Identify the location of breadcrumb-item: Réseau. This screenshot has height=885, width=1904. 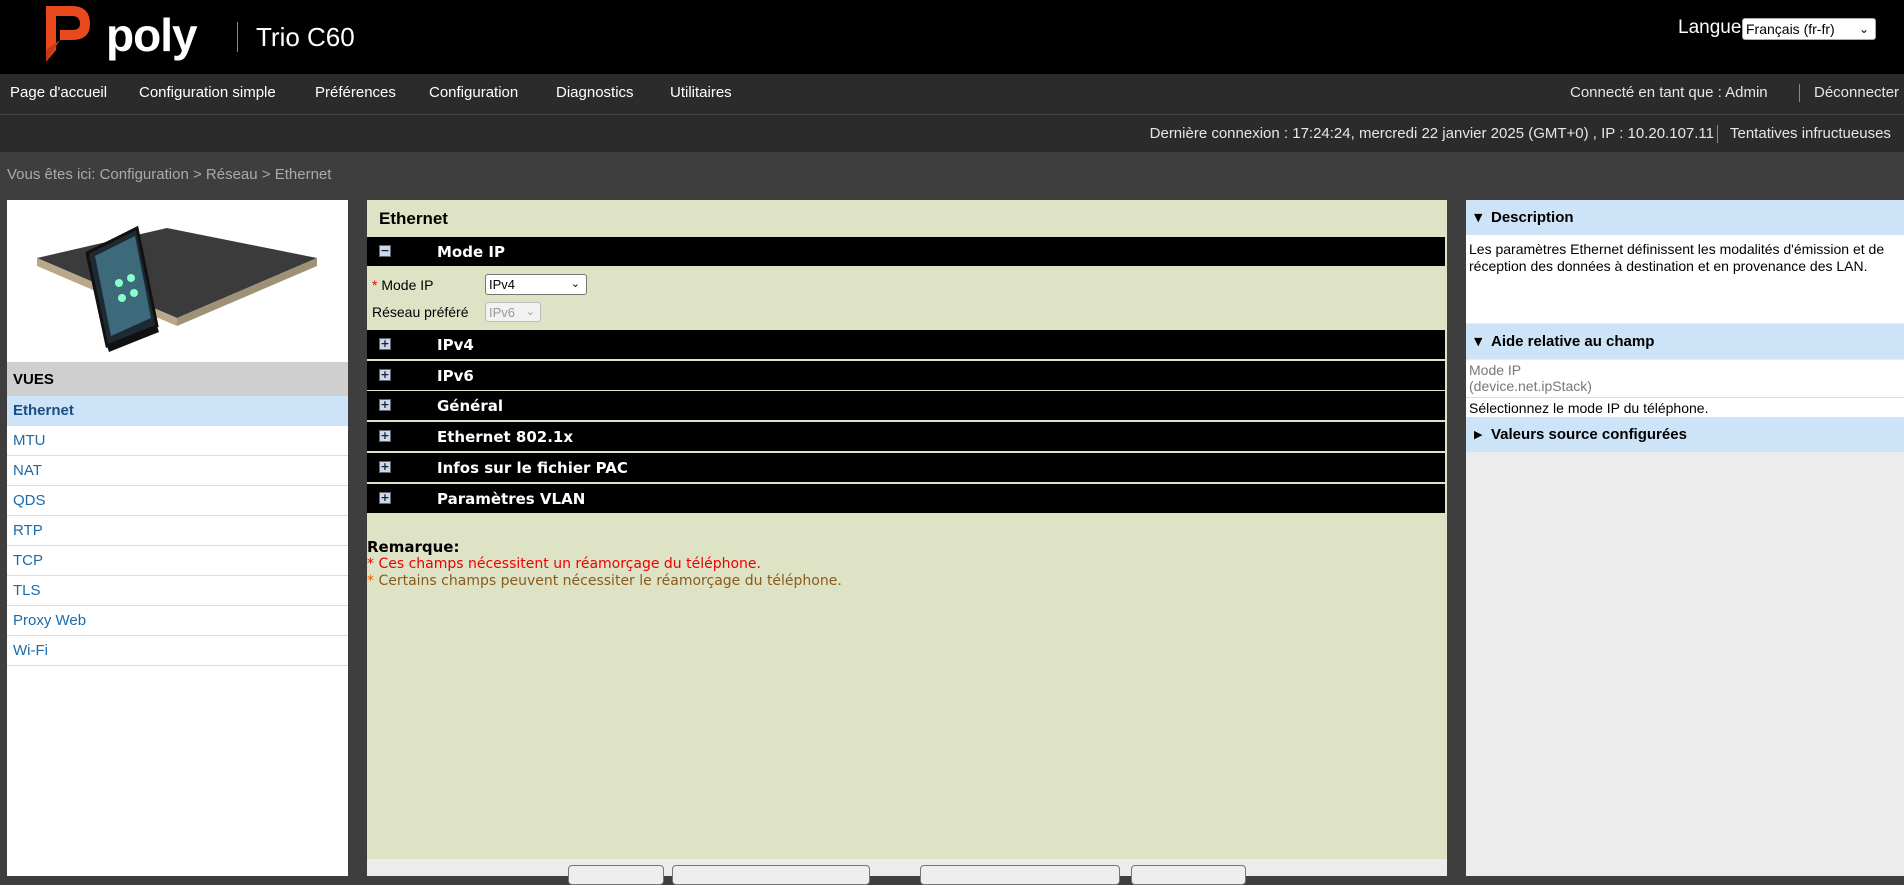
(232, 174).